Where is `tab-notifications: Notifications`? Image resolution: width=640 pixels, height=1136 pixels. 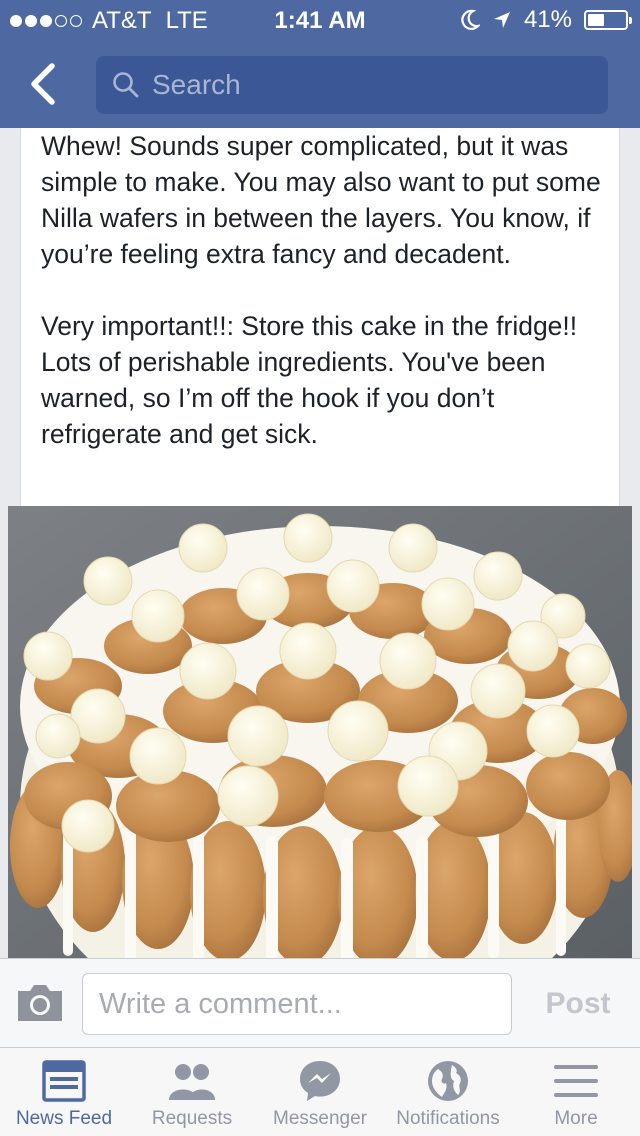 tab-notifications: Notifications is located at coordinates (448, 1092).